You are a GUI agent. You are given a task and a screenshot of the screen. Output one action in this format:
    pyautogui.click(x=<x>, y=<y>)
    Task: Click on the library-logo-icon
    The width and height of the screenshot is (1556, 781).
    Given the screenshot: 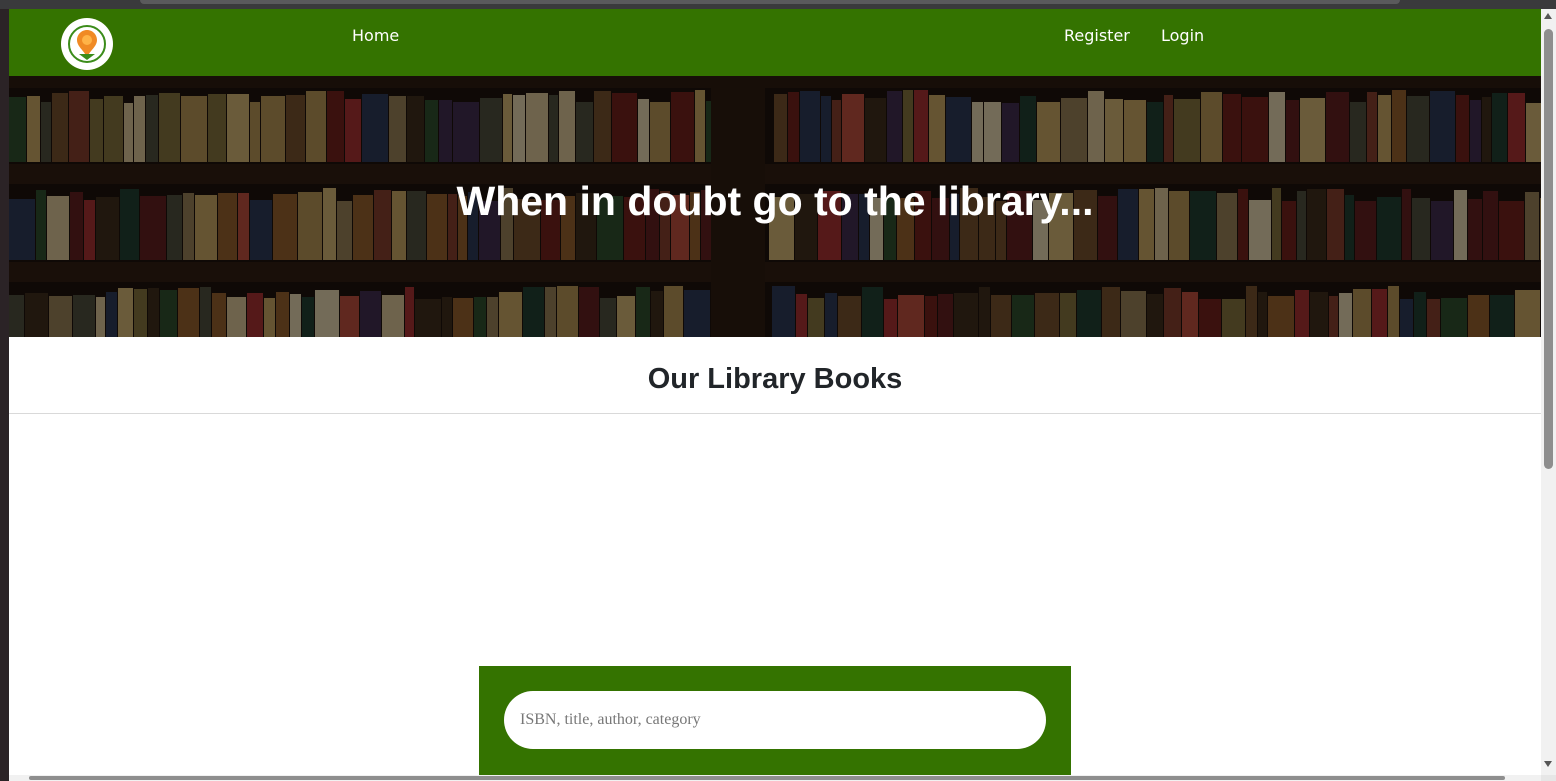 What is the action you would take?
    pyautogui.click(x=87, y=44)
    